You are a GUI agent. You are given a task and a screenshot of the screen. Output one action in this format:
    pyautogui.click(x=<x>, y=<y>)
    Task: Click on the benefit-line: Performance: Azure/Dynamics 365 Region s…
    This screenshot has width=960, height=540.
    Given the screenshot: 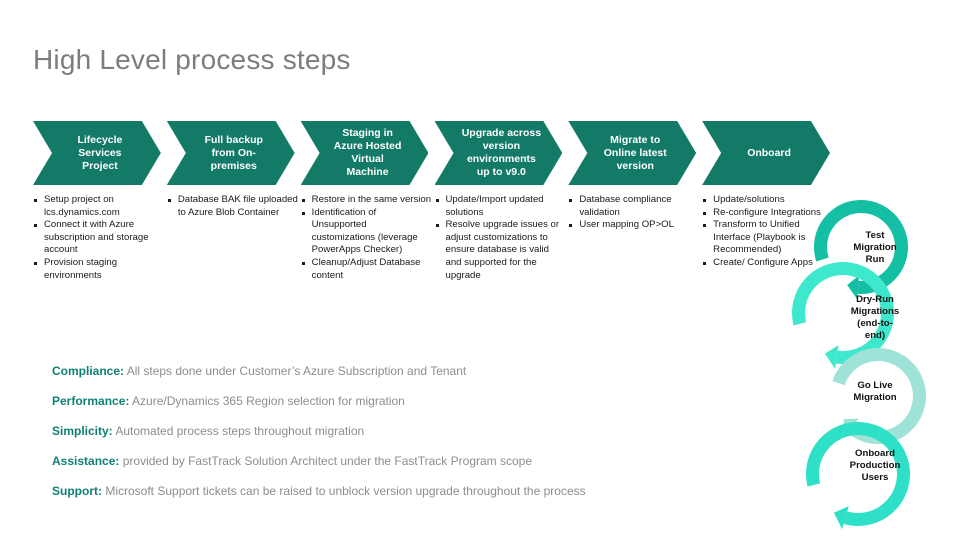 What is the action you would take?
    pyautogui.click(x=382, y=408)
    